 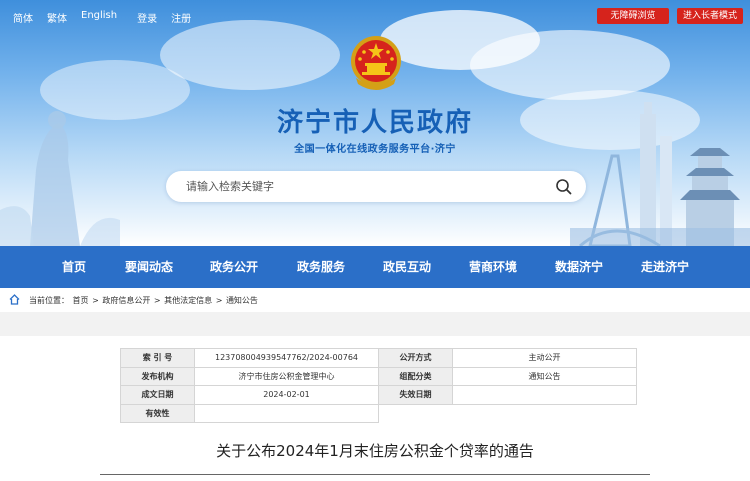 What do you see at coordinates (361, 186) in the screenshot?
I see `search-input` at bounding box center [361, 186].